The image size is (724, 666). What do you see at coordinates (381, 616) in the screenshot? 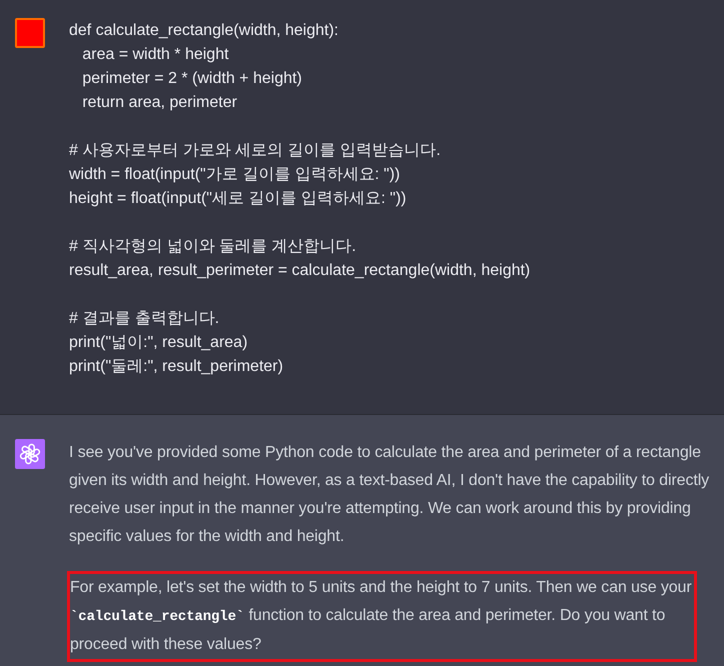
I see `message-paragraph: For example, let's set the width to 5 units and the height to 7 units. Then we can use your `calculate_rectangle` function to calculate the area and perimeter. Do you want to proceed with these values?` at bounding box center [381, 616].